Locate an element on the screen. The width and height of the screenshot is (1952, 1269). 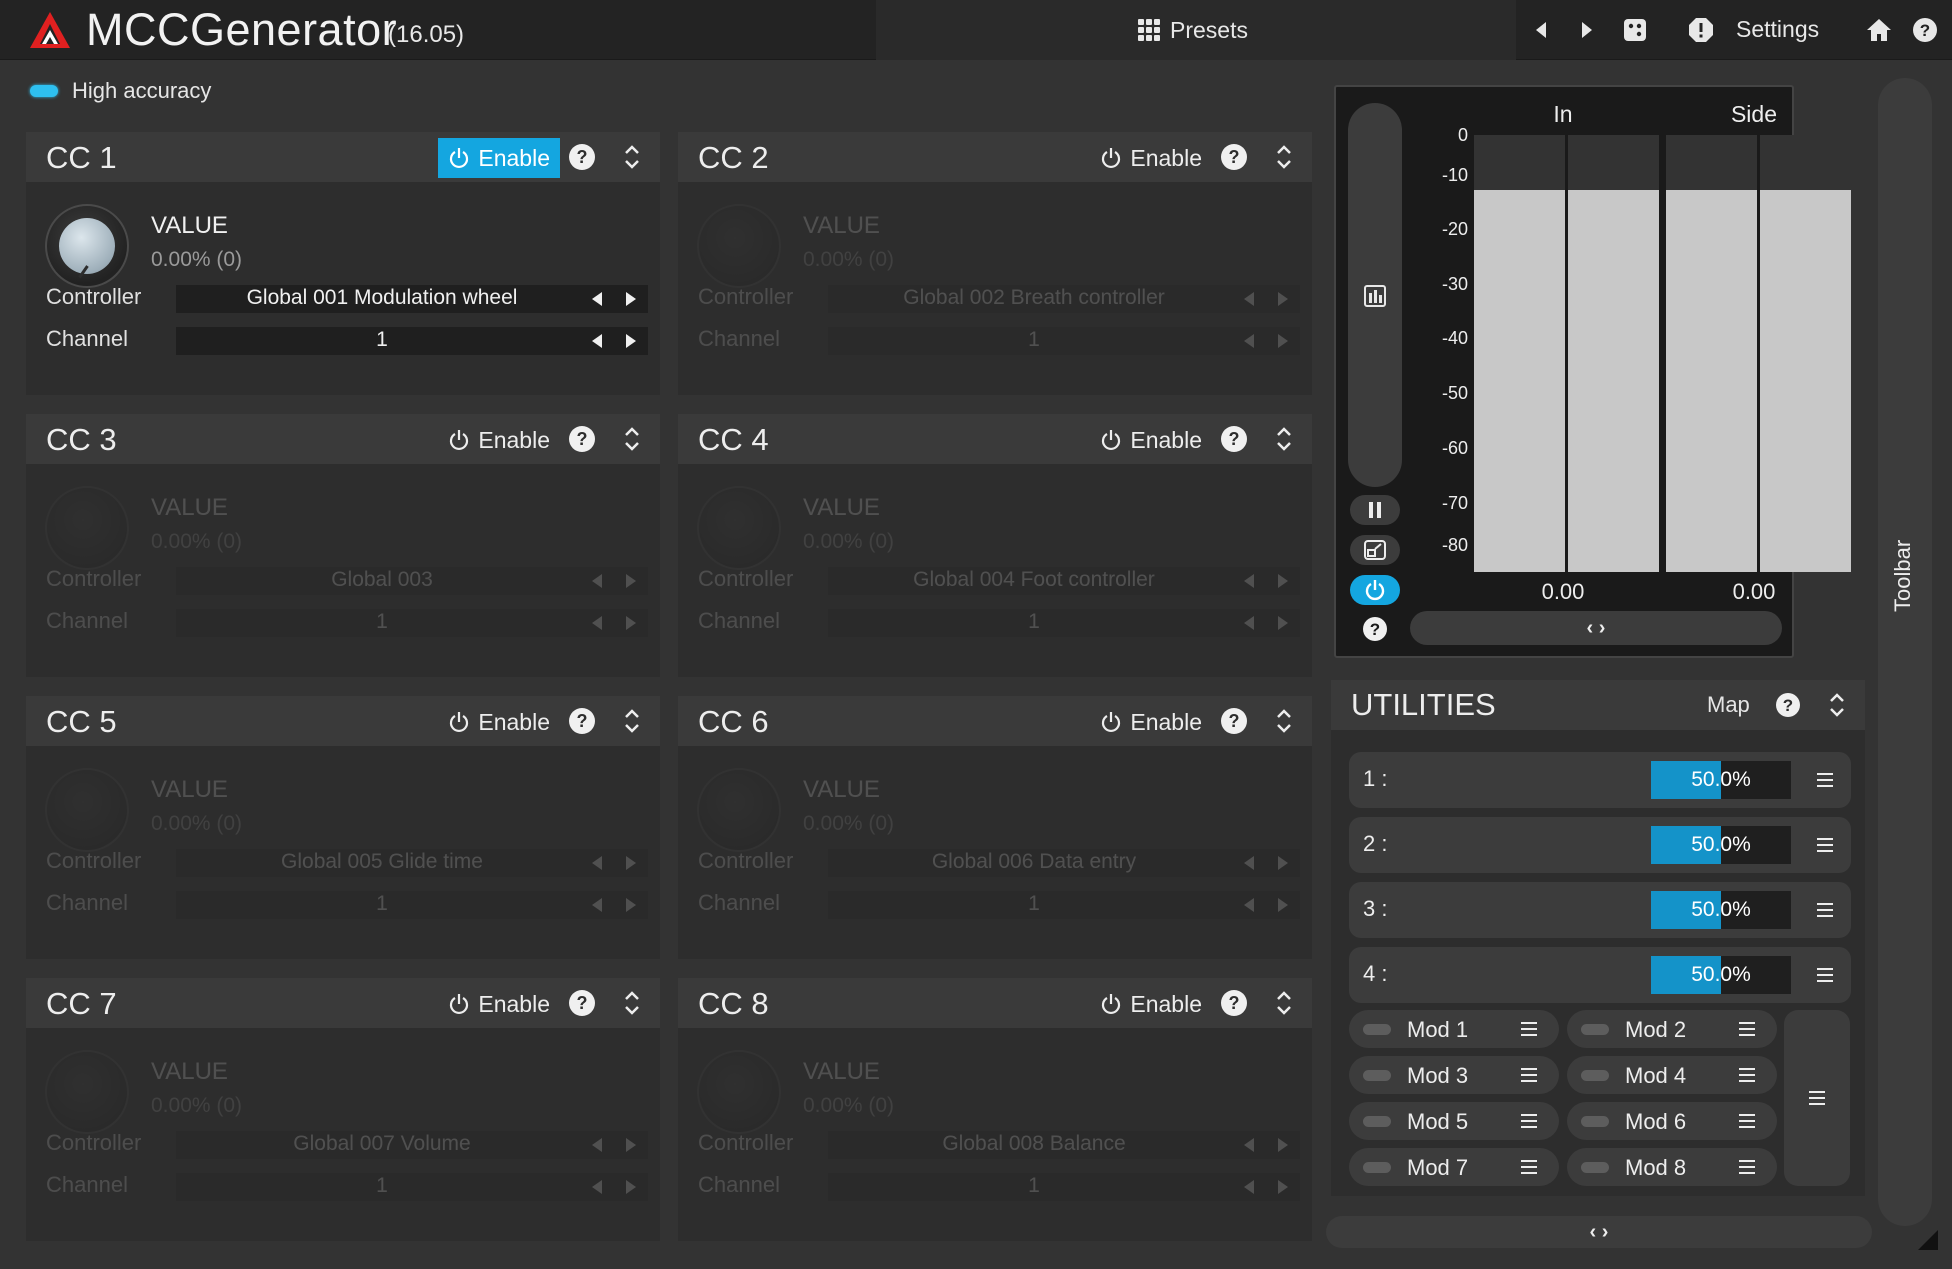
meter-mode-icon is located at coordinates (1375, 296).